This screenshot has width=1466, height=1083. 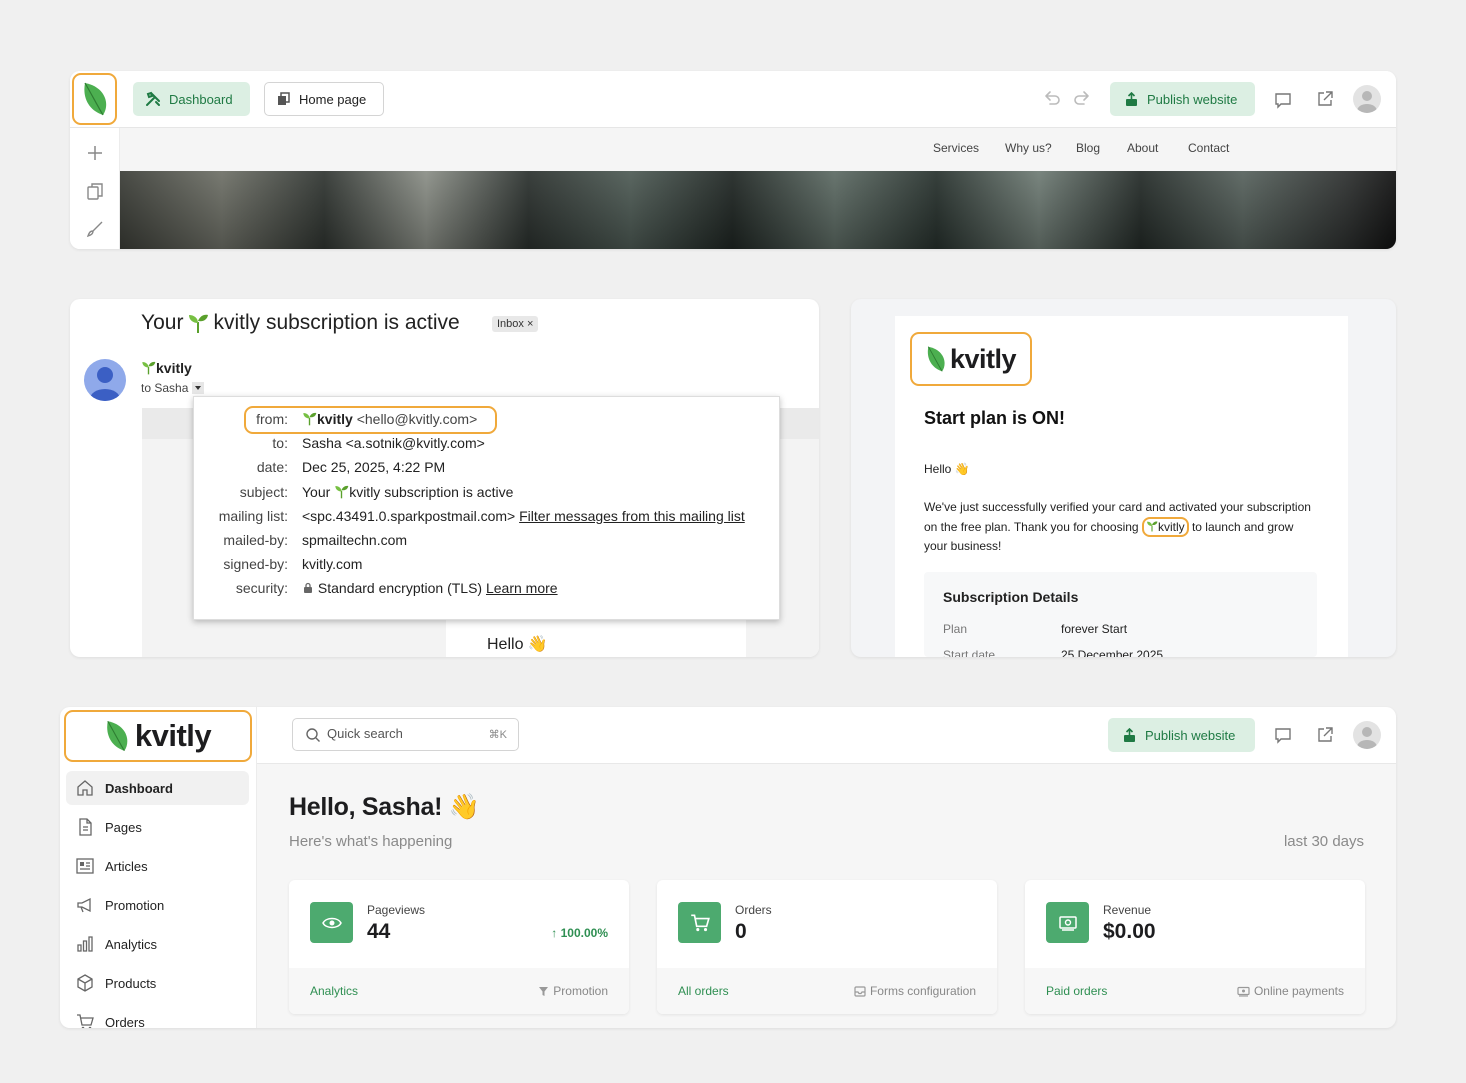 What do you see at coordinates (389, 419) in the screenshot?
I see `from-value: kvitly <hello@kvitly.com>` at bounding box center [389, 419].